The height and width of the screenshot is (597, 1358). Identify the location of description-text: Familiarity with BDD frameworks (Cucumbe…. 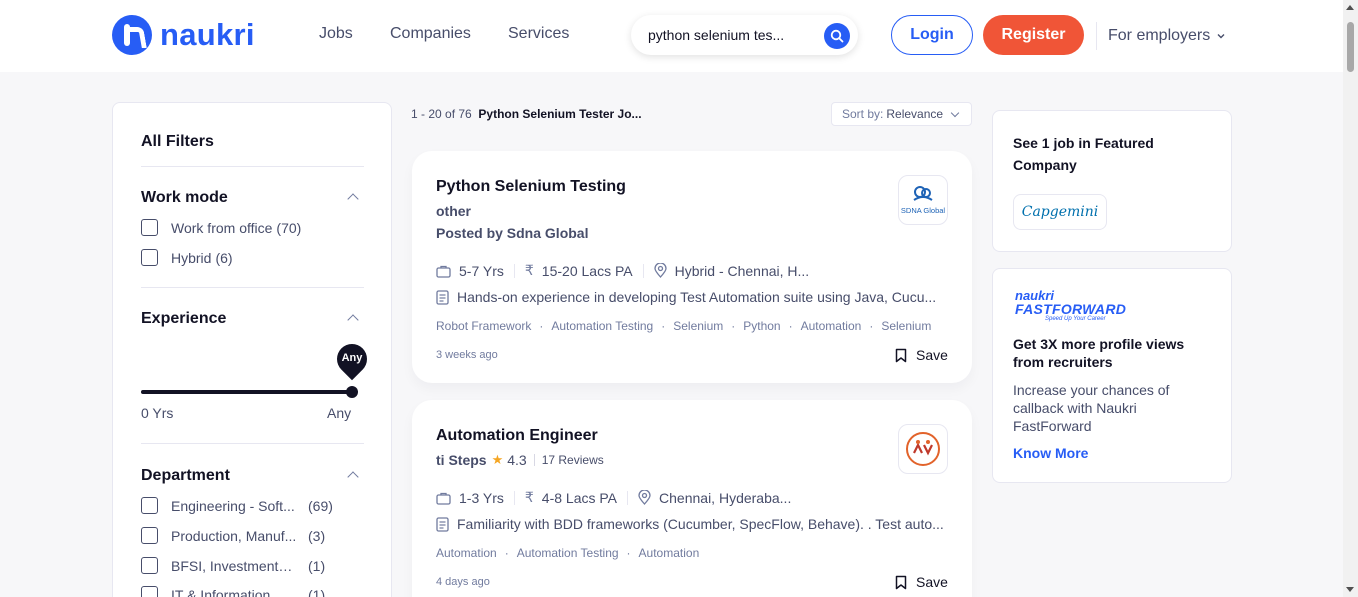
(700, 524).